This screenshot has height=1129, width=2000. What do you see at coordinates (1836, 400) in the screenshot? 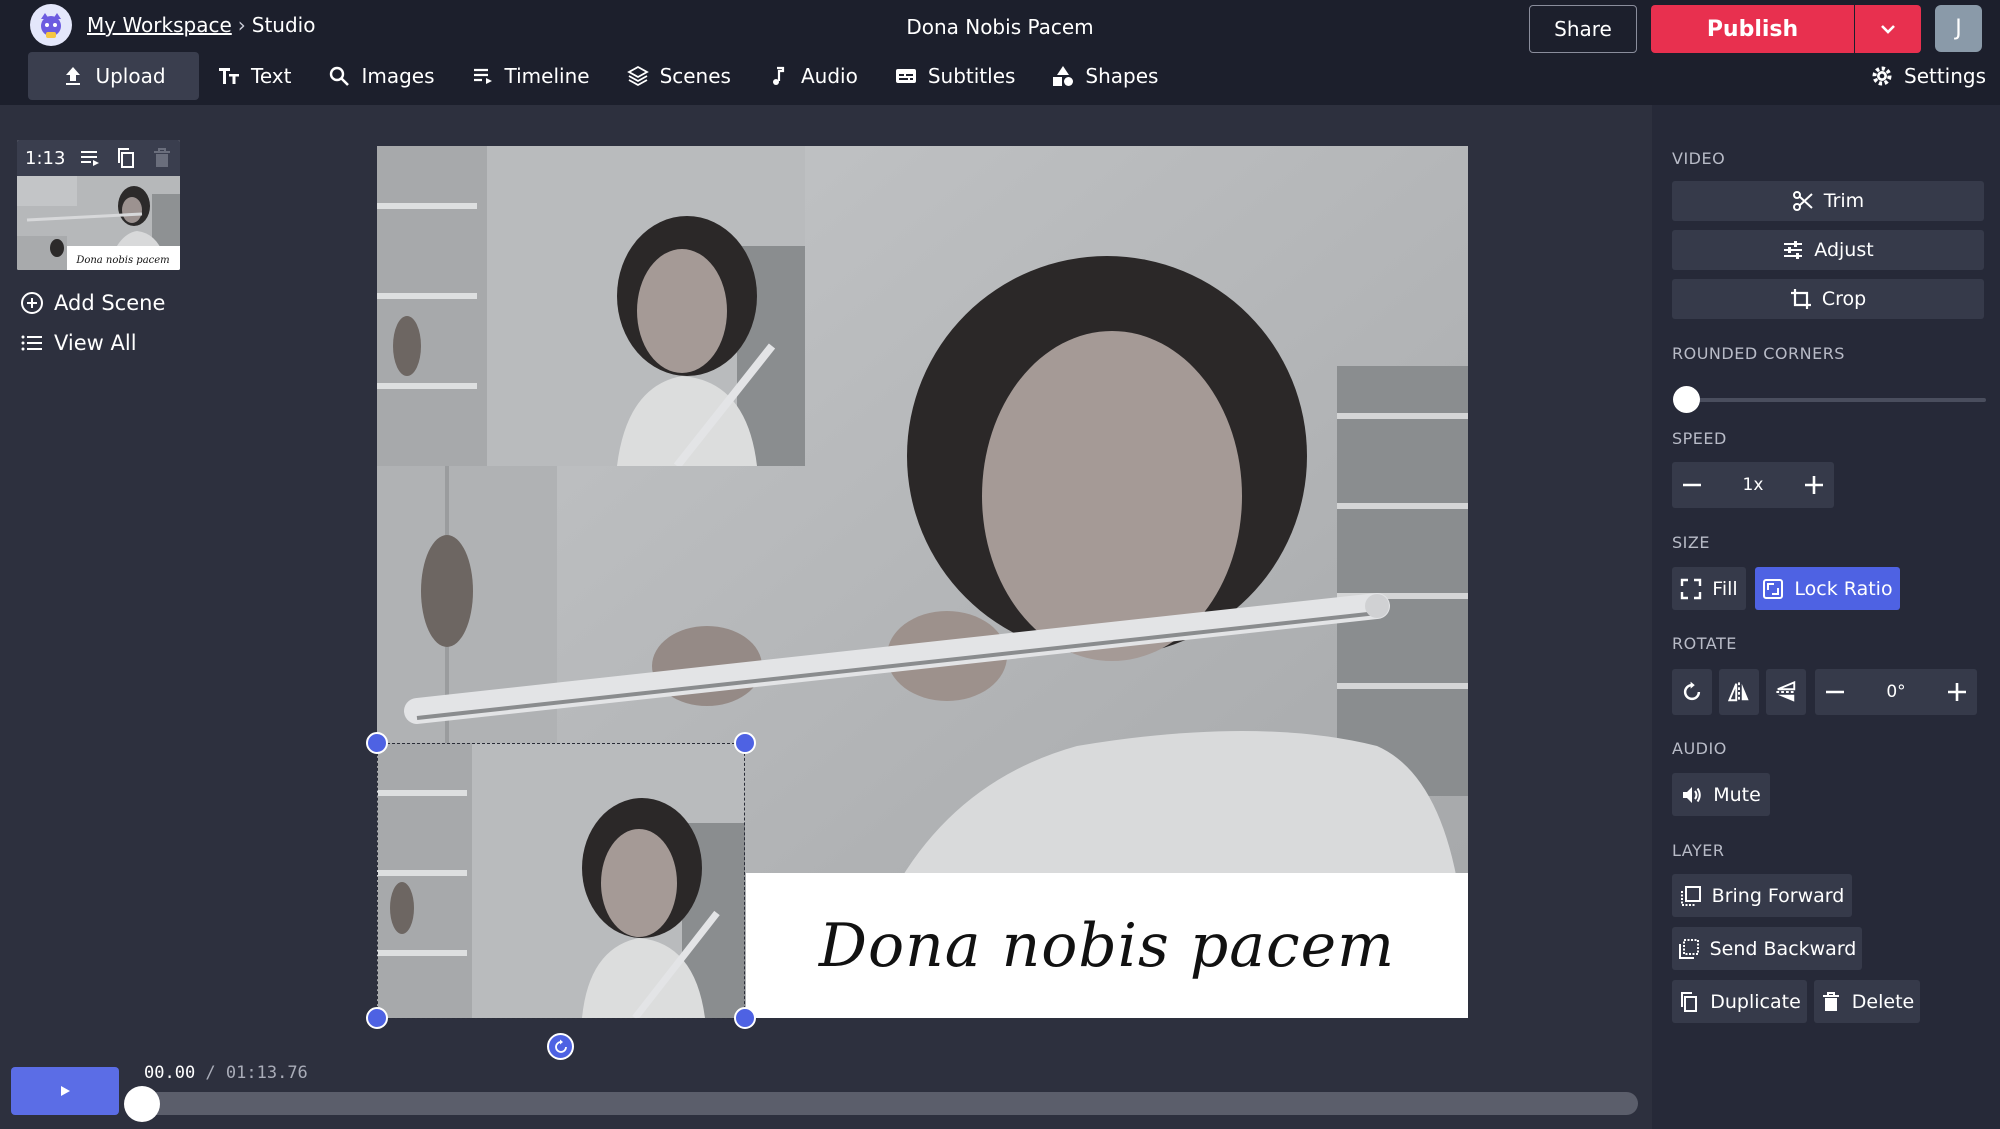
I see `rounded-corners-slider` at bounding box center [1836, 400].